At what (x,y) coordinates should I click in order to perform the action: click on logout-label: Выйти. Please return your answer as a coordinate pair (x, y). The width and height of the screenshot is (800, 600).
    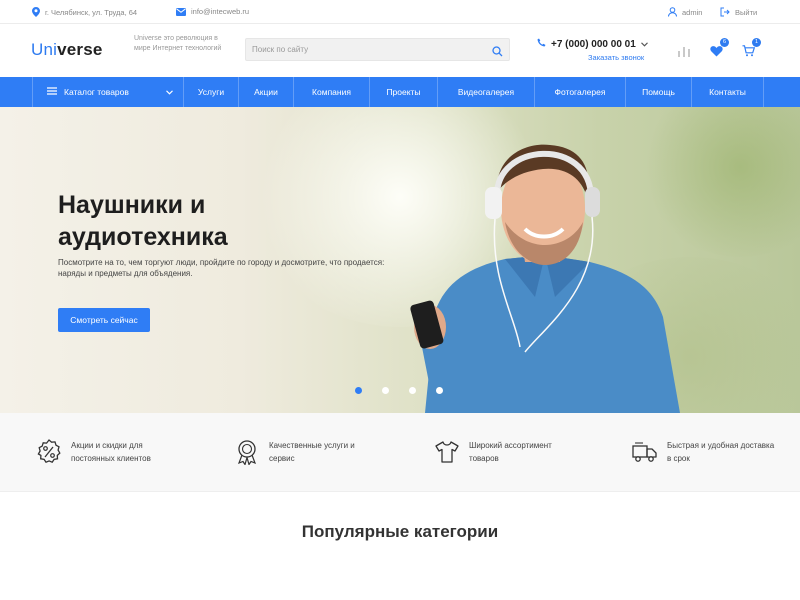
    Looking at the image, I should click on (746, 12).